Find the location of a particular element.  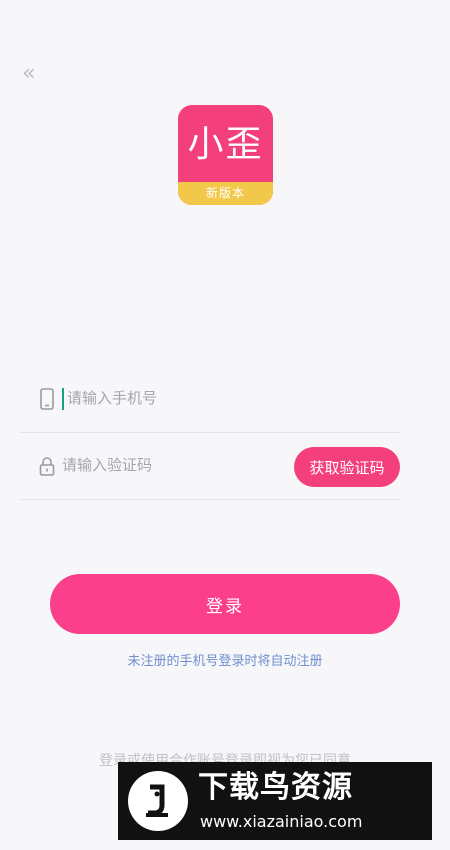

bird-icon is located at coordinates (158, 801).